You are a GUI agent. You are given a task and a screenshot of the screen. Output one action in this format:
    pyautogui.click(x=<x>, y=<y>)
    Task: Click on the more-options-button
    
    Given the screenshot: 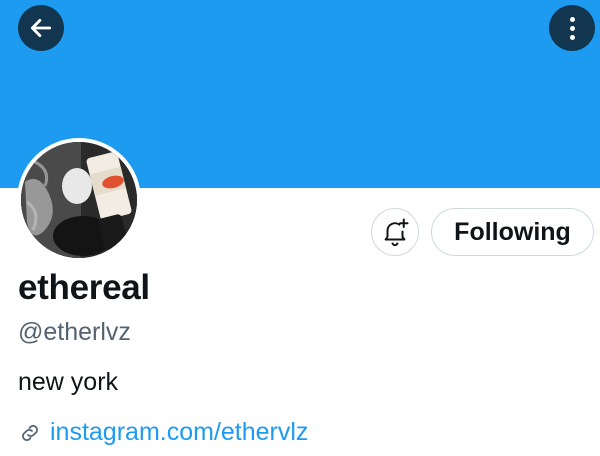 What is the action you would take?
    pyautogui.click(x=572, y=28)
    